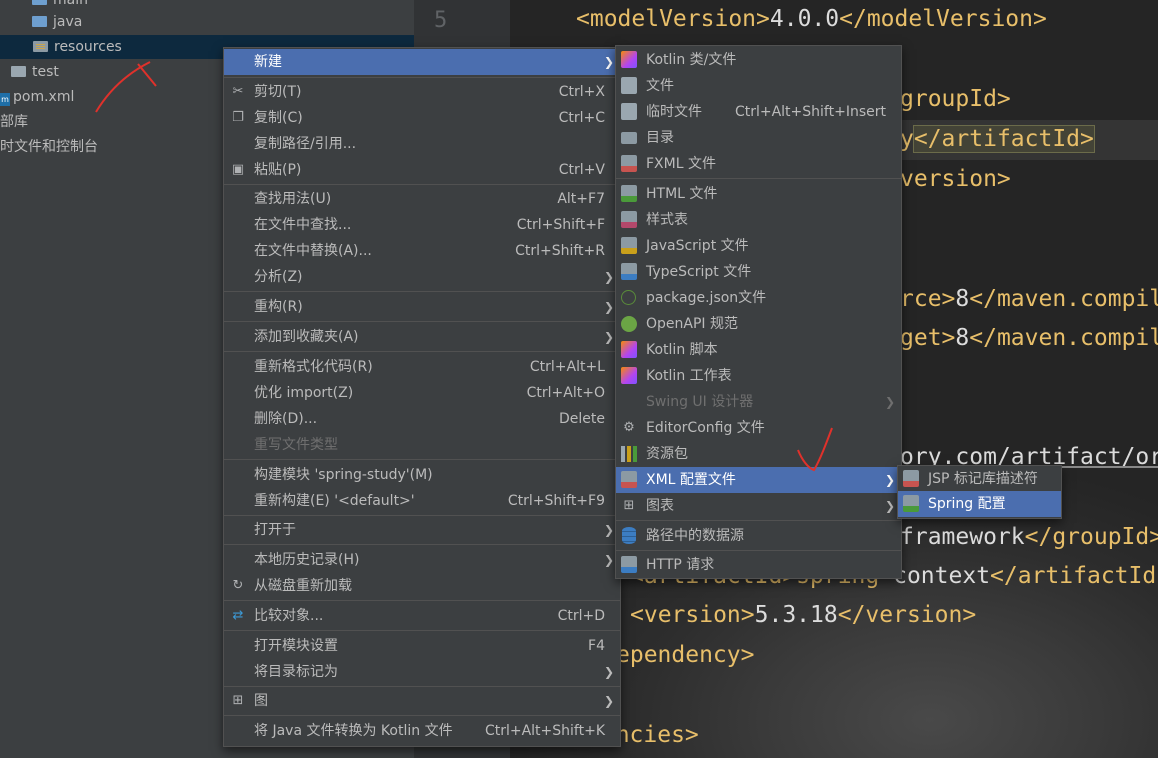 This screenshot has width=1158, height=758. Describe the element at coordinates (422, 586) in the screenshot. I see `menu-item-reload-from-disk: ↻ 从磁盘重新加载` at that location.